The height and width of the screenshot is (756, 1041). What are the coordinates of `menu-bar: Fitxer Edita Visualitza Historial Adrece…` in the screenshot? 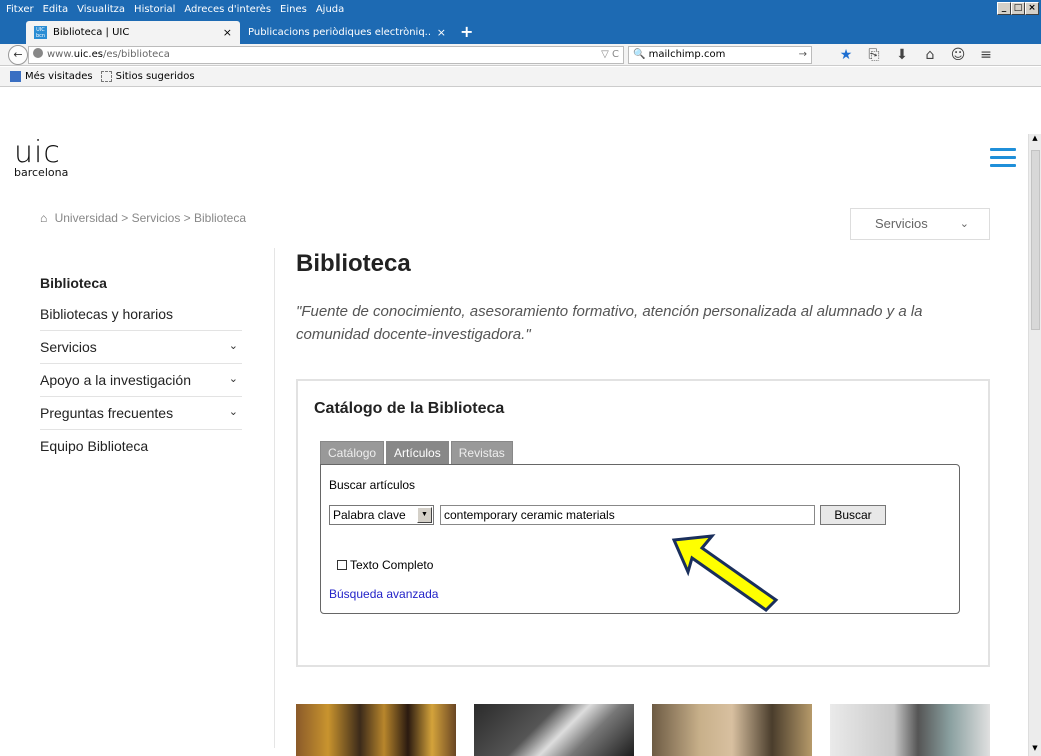 It's located at (520, 9).